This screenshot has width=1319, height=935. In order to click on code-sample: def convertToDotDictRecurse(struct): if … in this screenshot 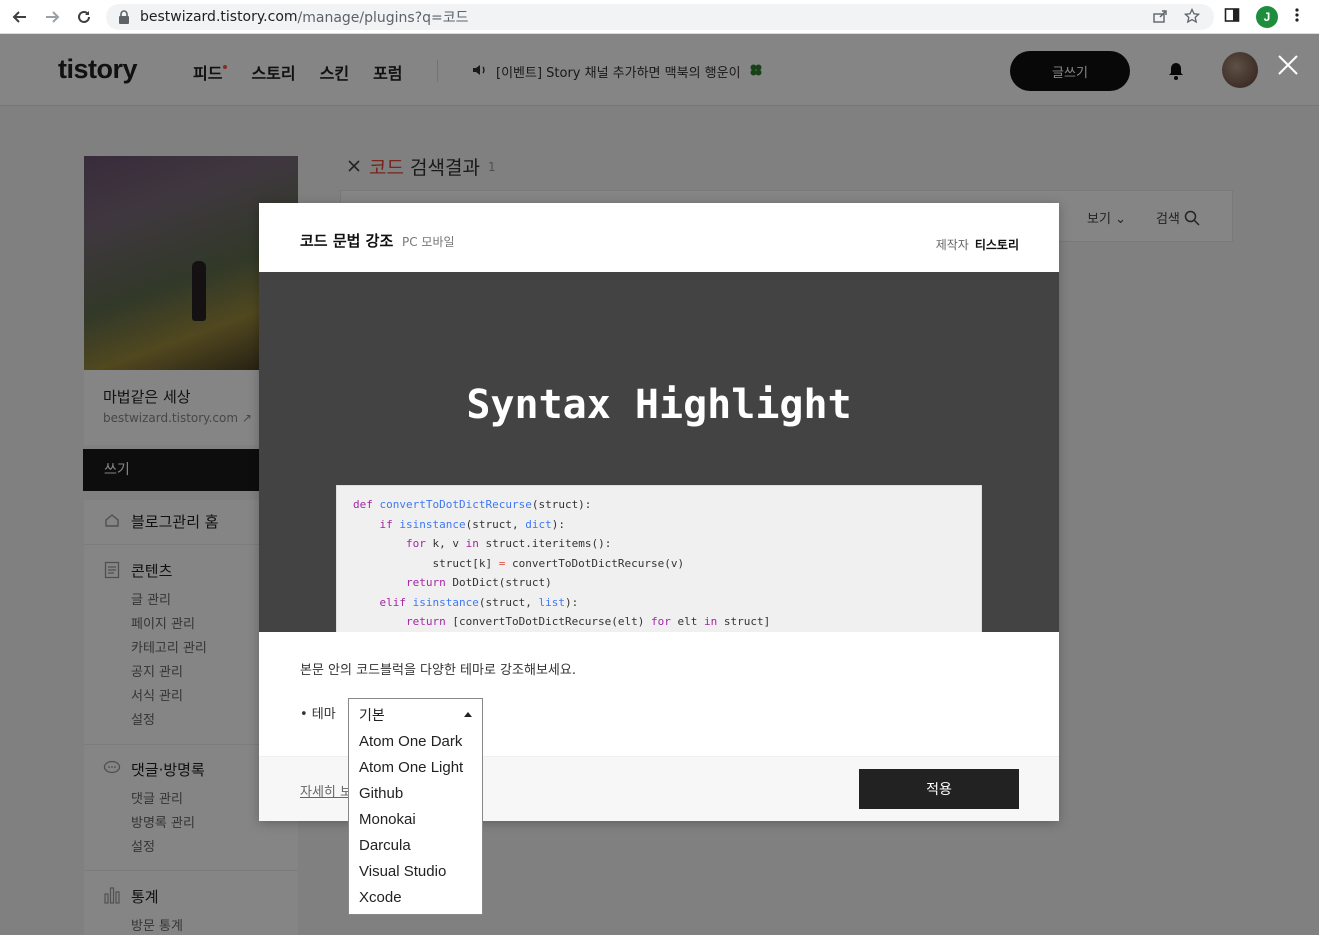, I will do `click(659, 558)`.